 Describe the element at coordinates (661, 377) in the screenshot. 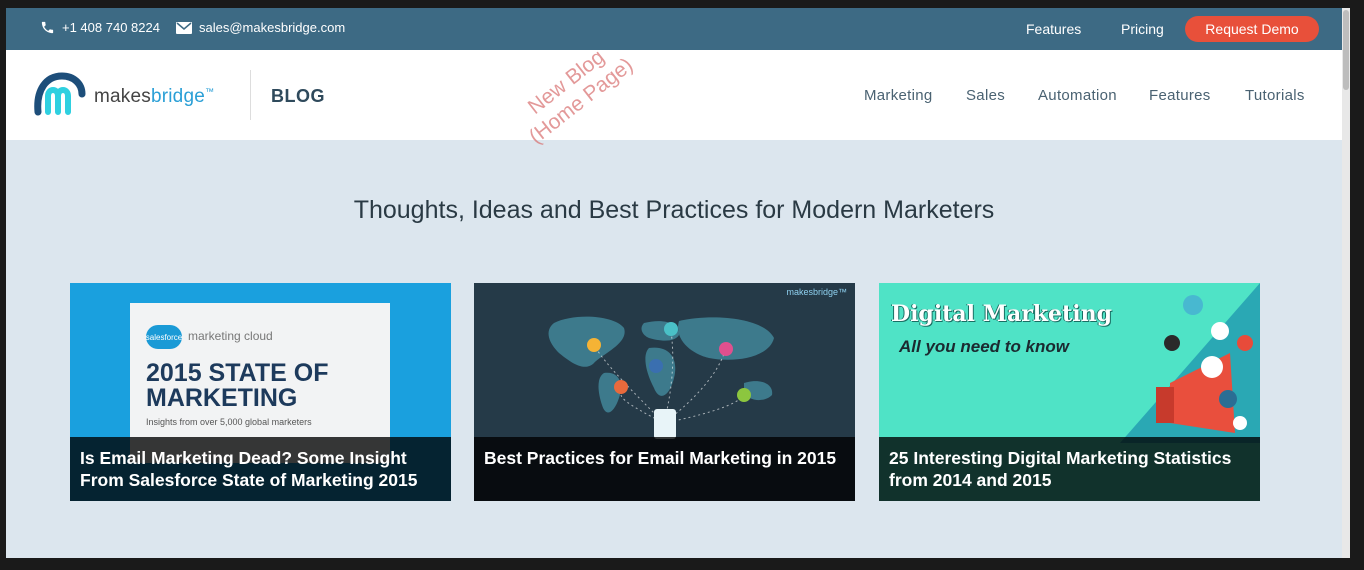

I see `world-map-icon` at that location.